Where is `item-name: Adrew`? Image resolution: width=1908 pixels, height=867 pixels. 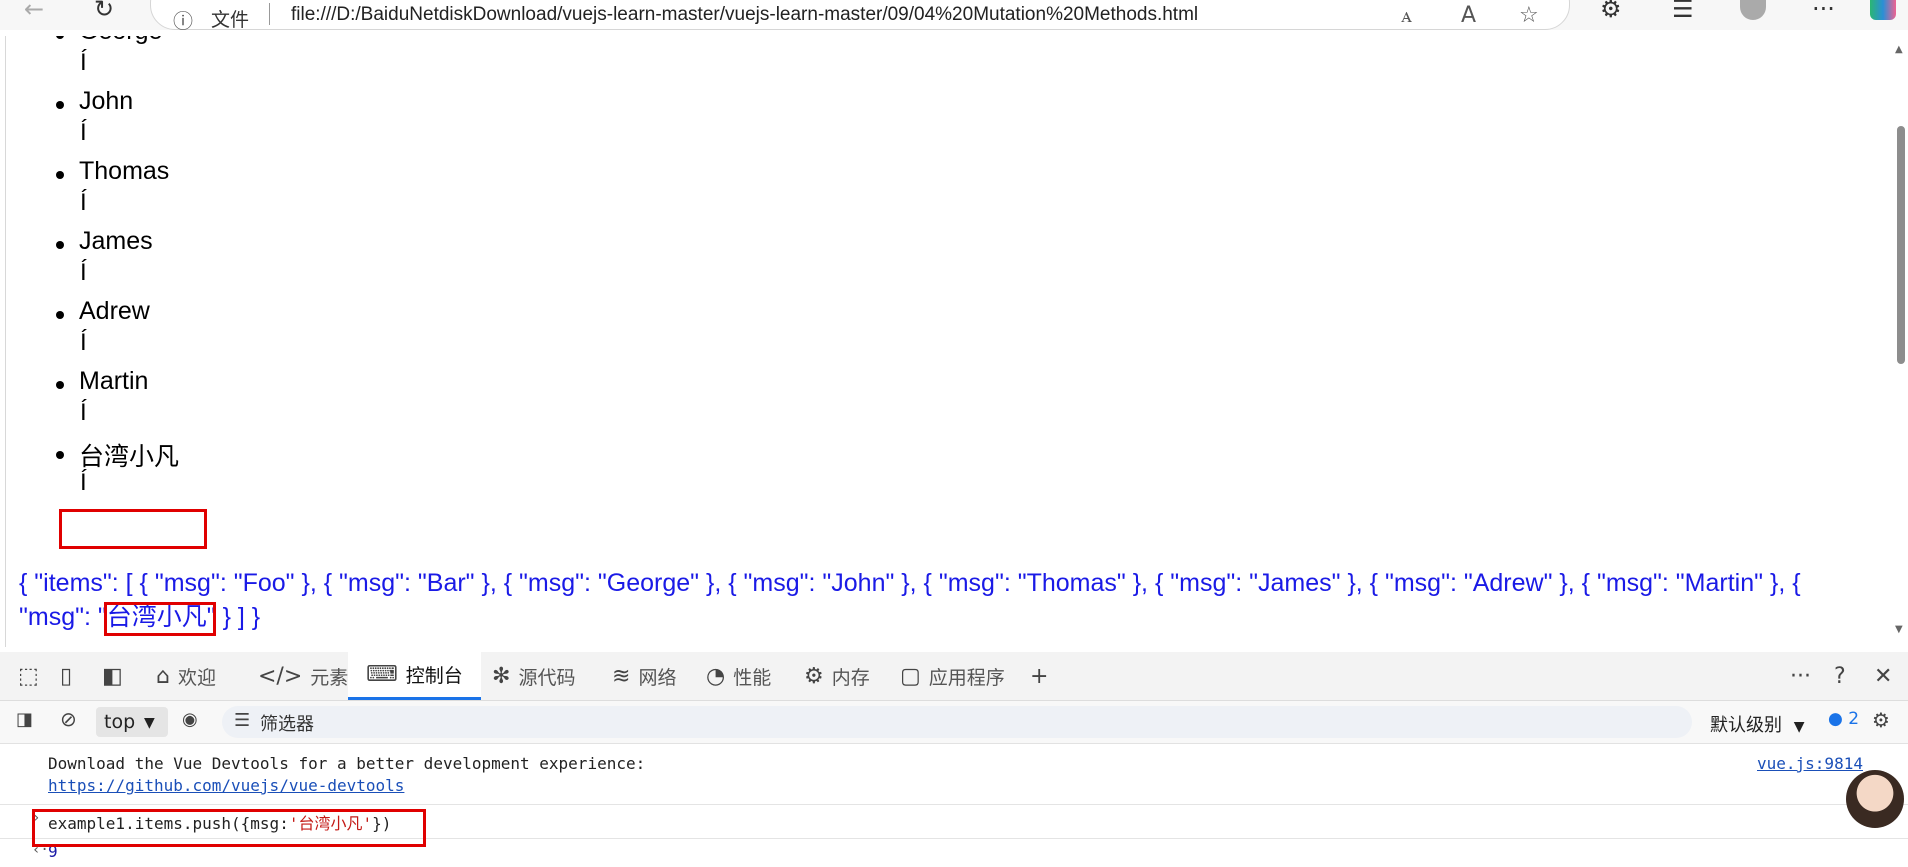
item-name: Adrew is located at coordinates (114, 311).